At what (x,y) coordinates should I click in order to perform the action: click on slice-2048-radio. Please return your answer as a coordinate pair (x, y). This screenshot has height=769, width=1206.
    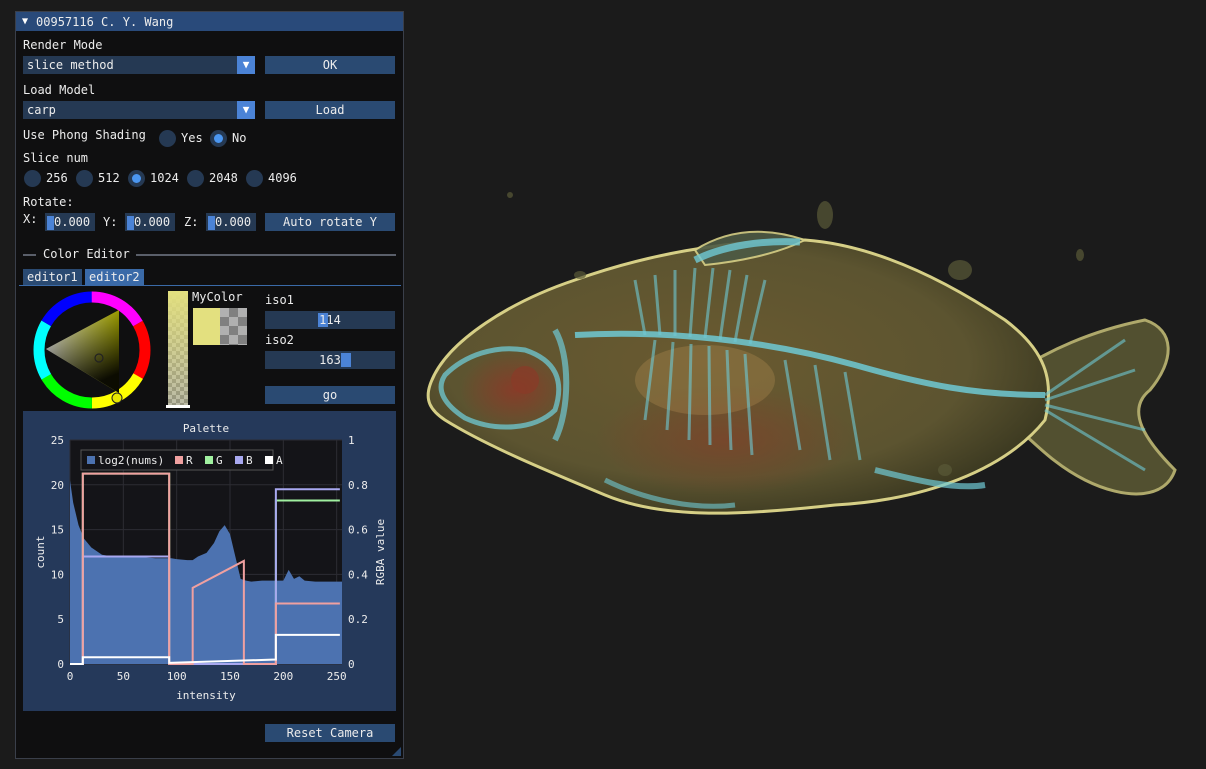
    Looking at the image, I should click on (195, 178).